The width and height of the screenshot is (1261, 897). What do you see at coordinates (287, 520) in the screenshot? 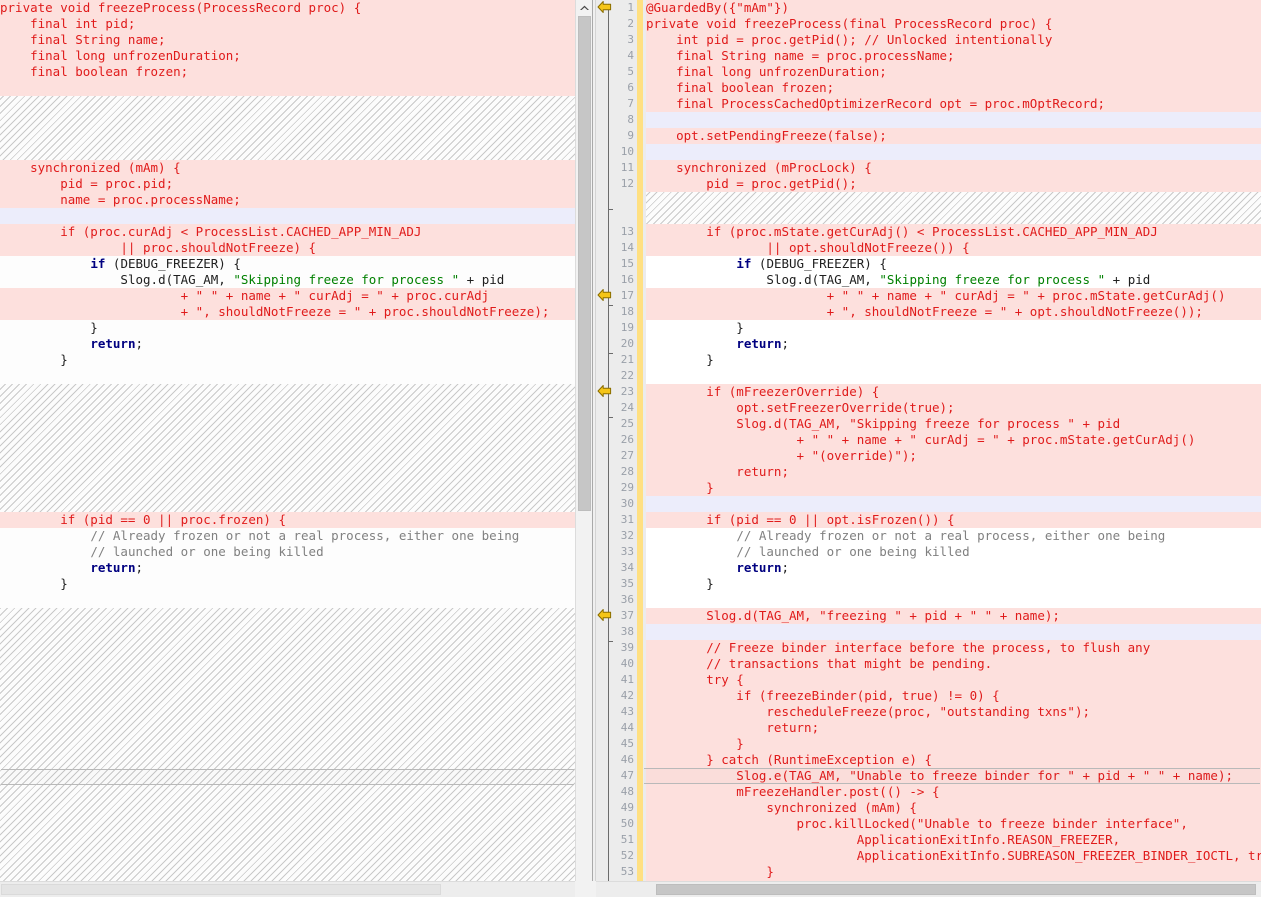
I see `code-line: if (pid == 0 || proc.frozen) {` at bounding box center [287, 520].